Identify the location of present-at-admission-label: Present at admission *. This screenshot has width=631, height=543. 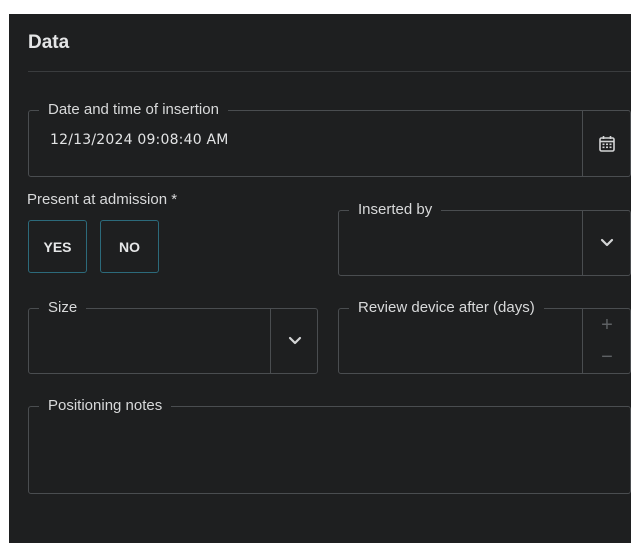
(102, 199).